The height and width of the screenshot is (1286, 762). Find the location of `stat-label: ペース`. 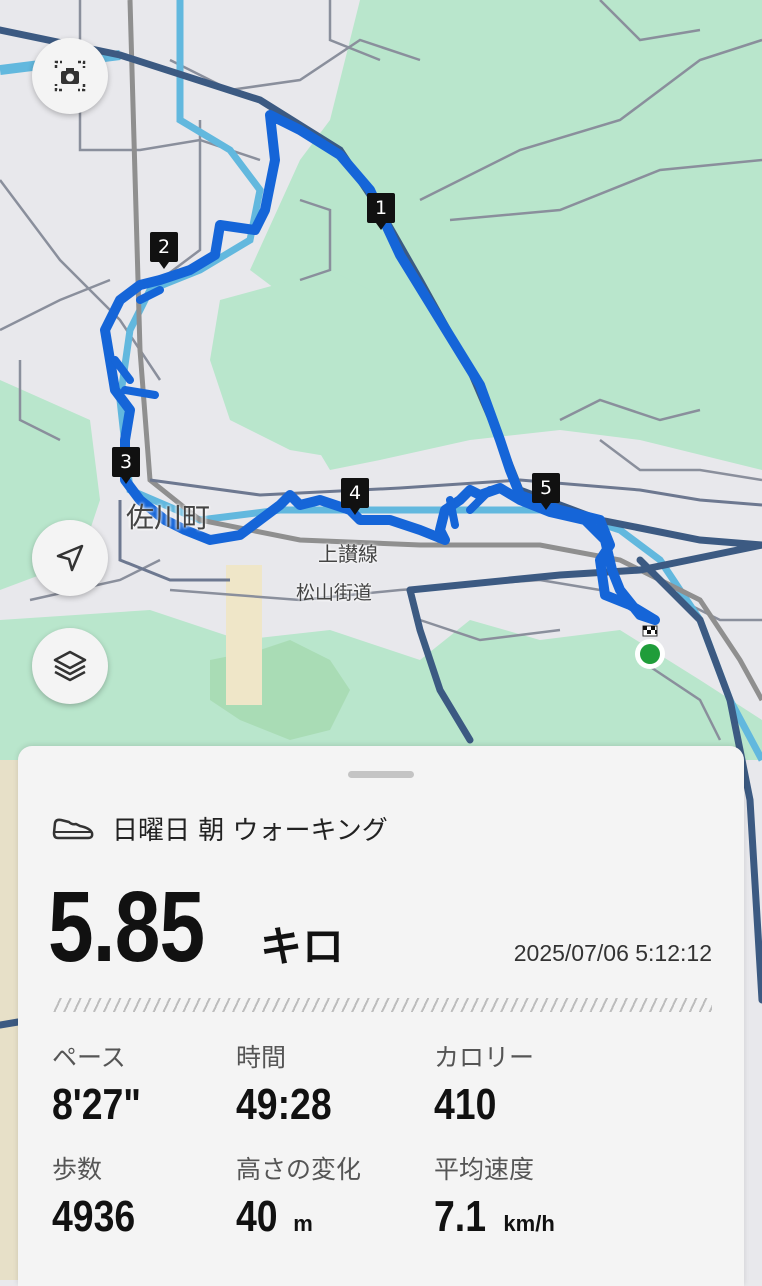

stat-label: ペース is located at coordinates (89, 1057).